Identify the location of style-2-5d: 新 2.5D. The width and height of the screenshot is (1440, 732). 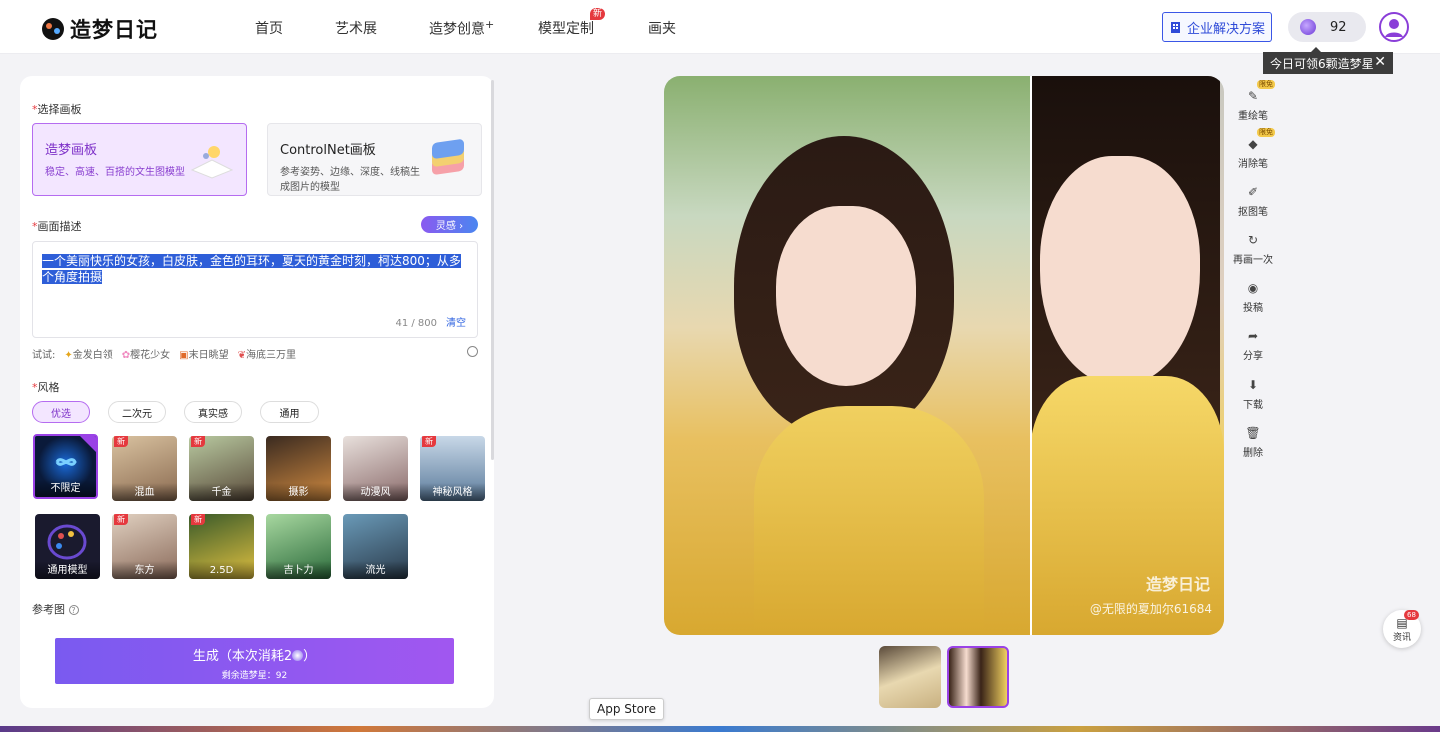
(221, 546).